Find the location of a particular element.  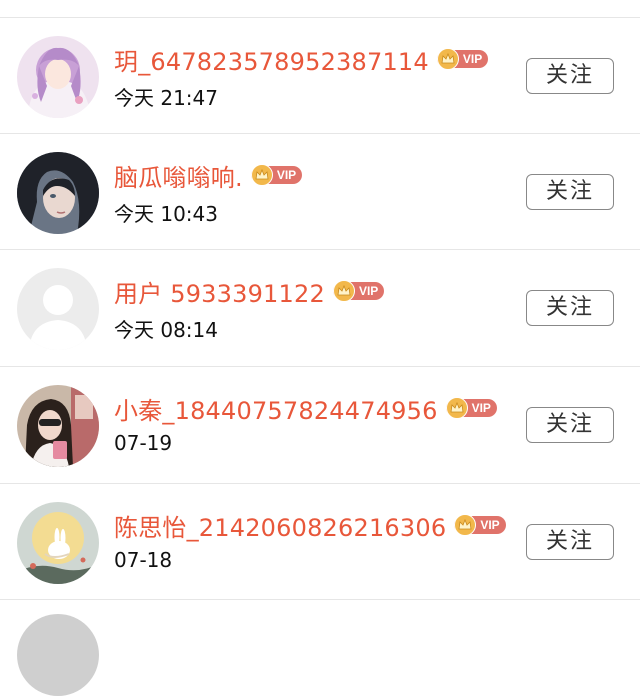

timestamp: 今天 21:47 is located at coordinates (166, 98).